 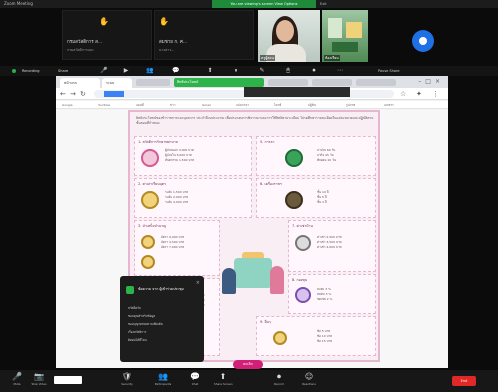 I want to click on record-button: ⏺ Record, so click(x=279, y=381).